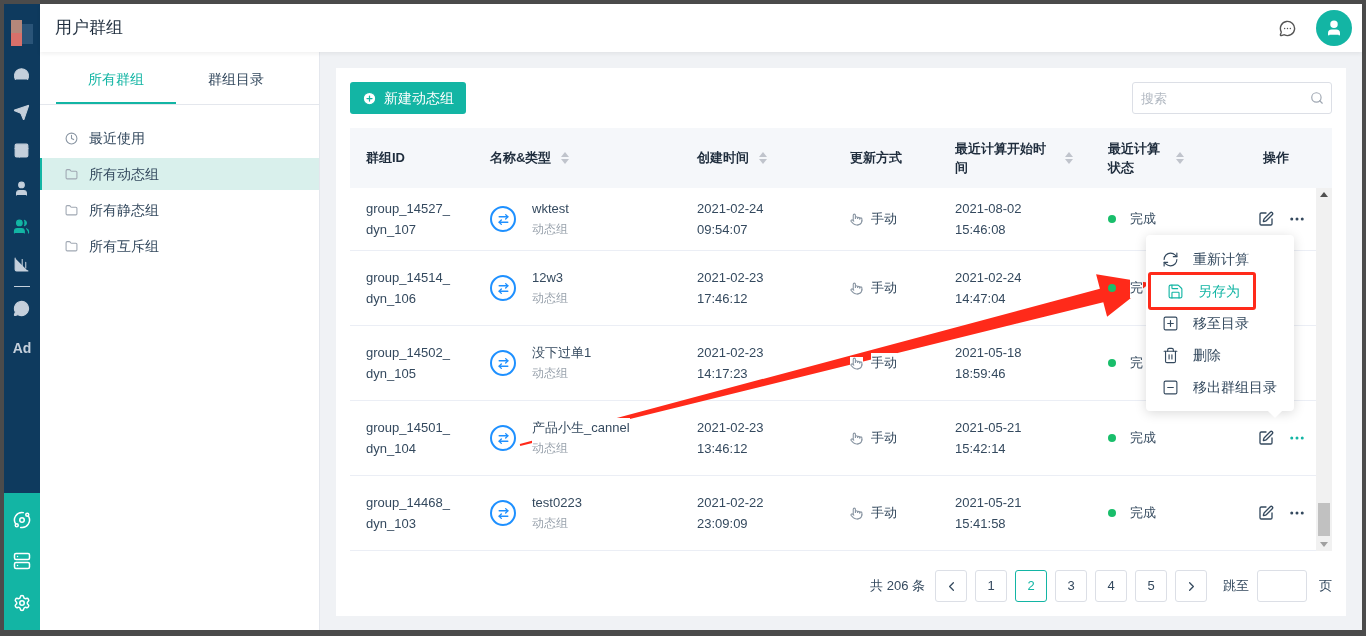 This screenshot has height=636, width=1366. I want to click on clock-icon, so click(71, 138).